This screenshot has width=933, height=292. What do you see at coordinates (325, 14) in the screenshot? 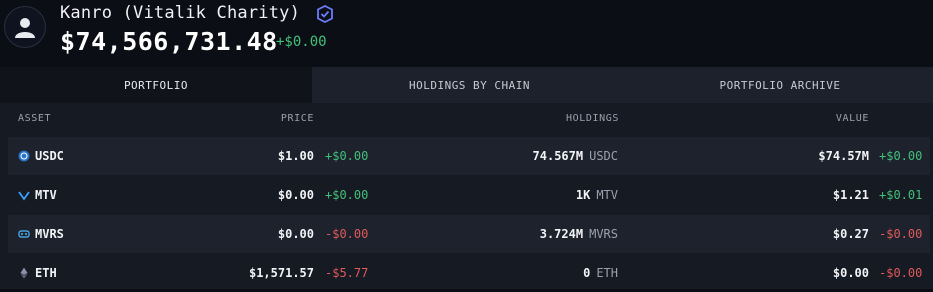
I see `verified-badge-icon` at bounding box center [325, 14].